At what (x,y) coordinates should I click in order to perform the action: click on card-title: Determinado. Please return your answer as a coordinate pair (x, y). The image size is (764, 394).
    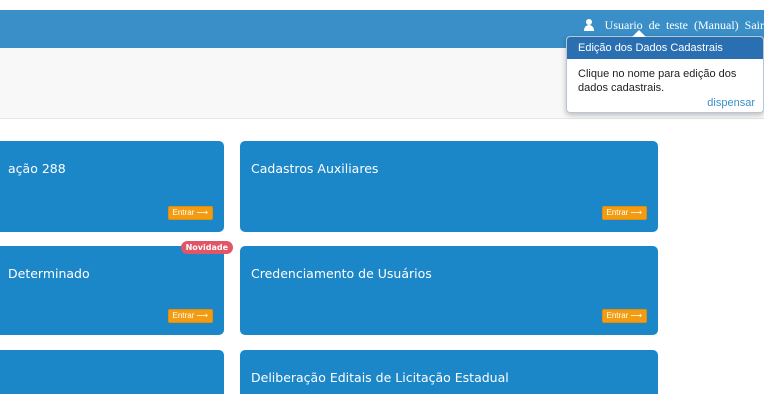
    Looking at the image, I should click on (49, 273).